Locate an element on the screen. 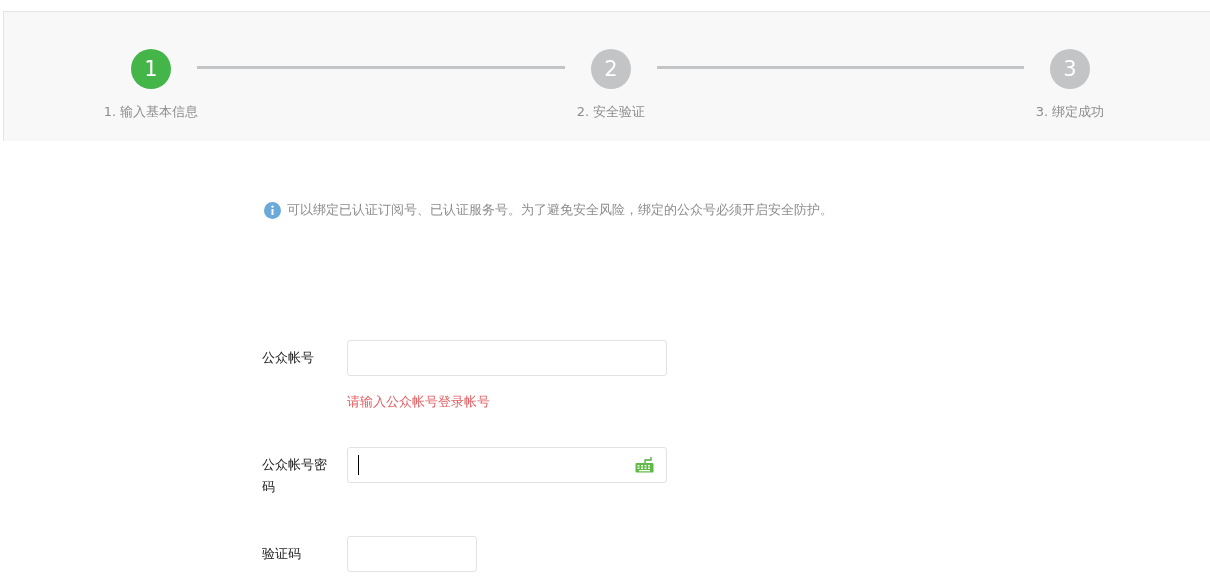 The height and width of the screenshot is (577, 1210). step-label: 2. 安全验证 is located at coordinates (611, 112).